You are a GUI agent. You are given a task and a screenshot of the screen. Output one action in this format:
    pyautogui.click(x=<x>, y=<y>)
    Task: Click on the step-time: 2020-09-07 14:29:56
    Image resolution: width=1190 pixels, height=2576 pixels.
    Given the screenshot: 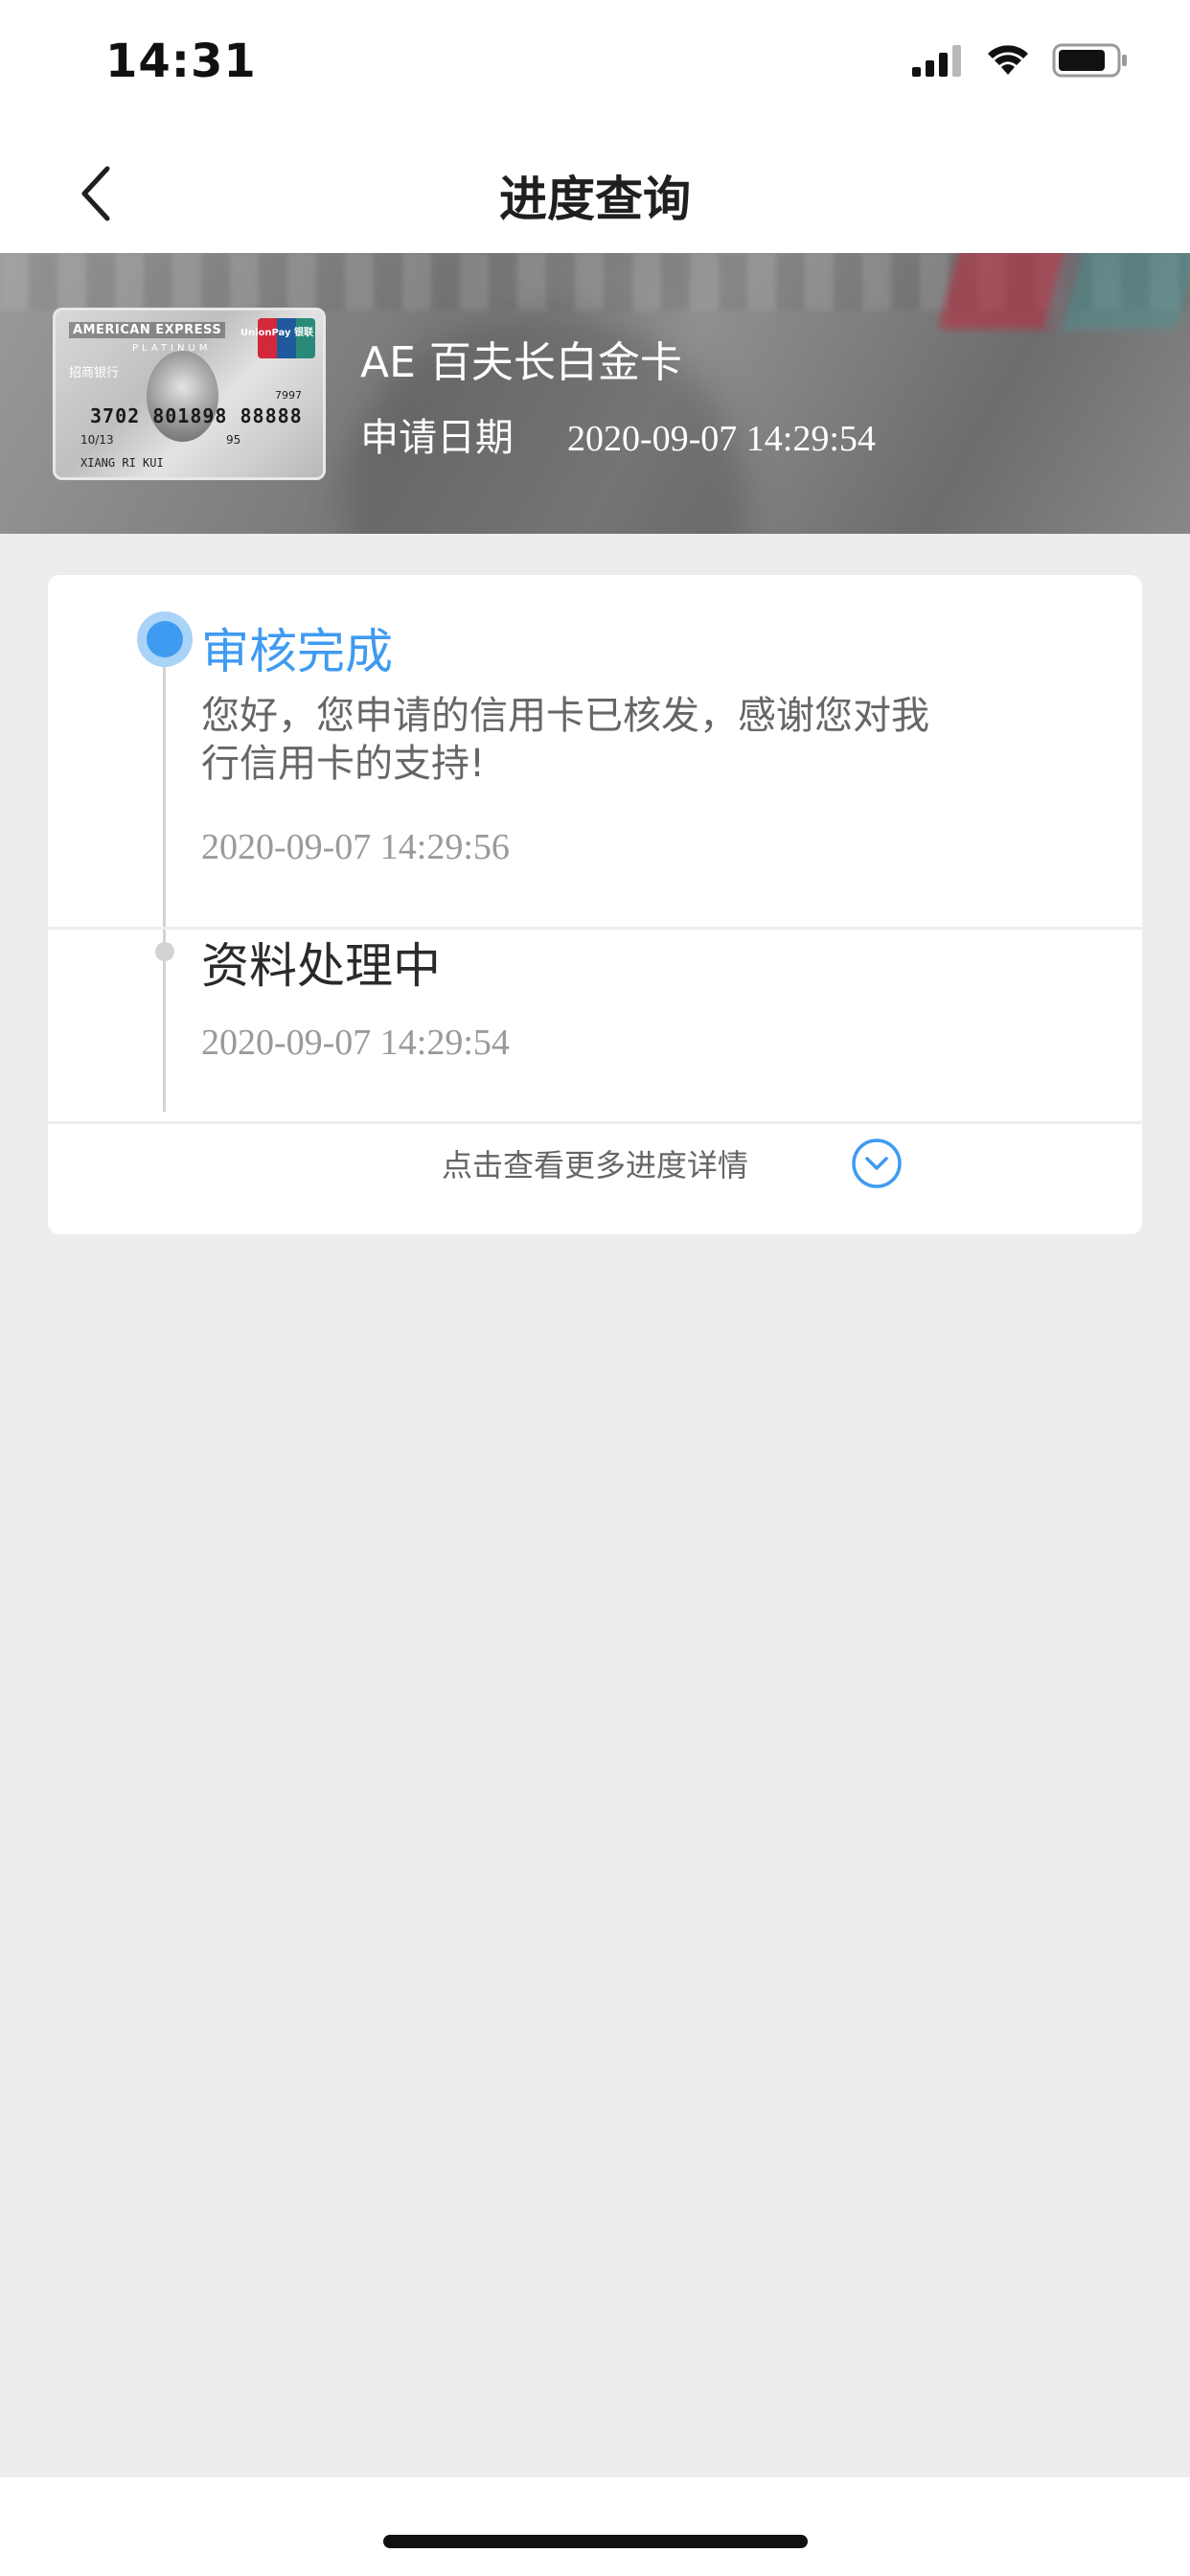 What is the action you would take?
    pyautogui.click(x=356, y=847)
    